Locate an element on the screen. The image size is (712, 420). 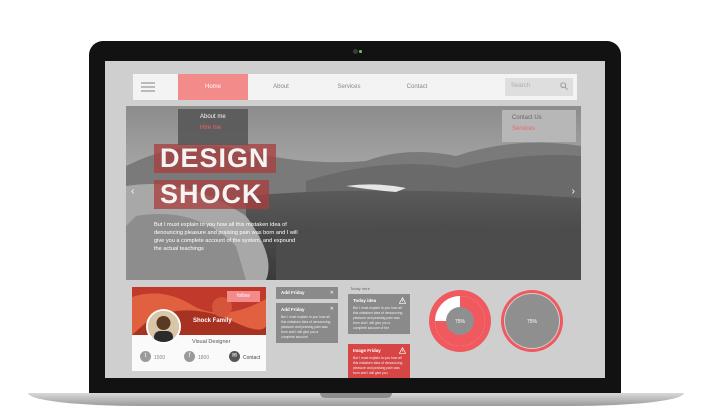
webcam-led is located at coordinates (360, 51).